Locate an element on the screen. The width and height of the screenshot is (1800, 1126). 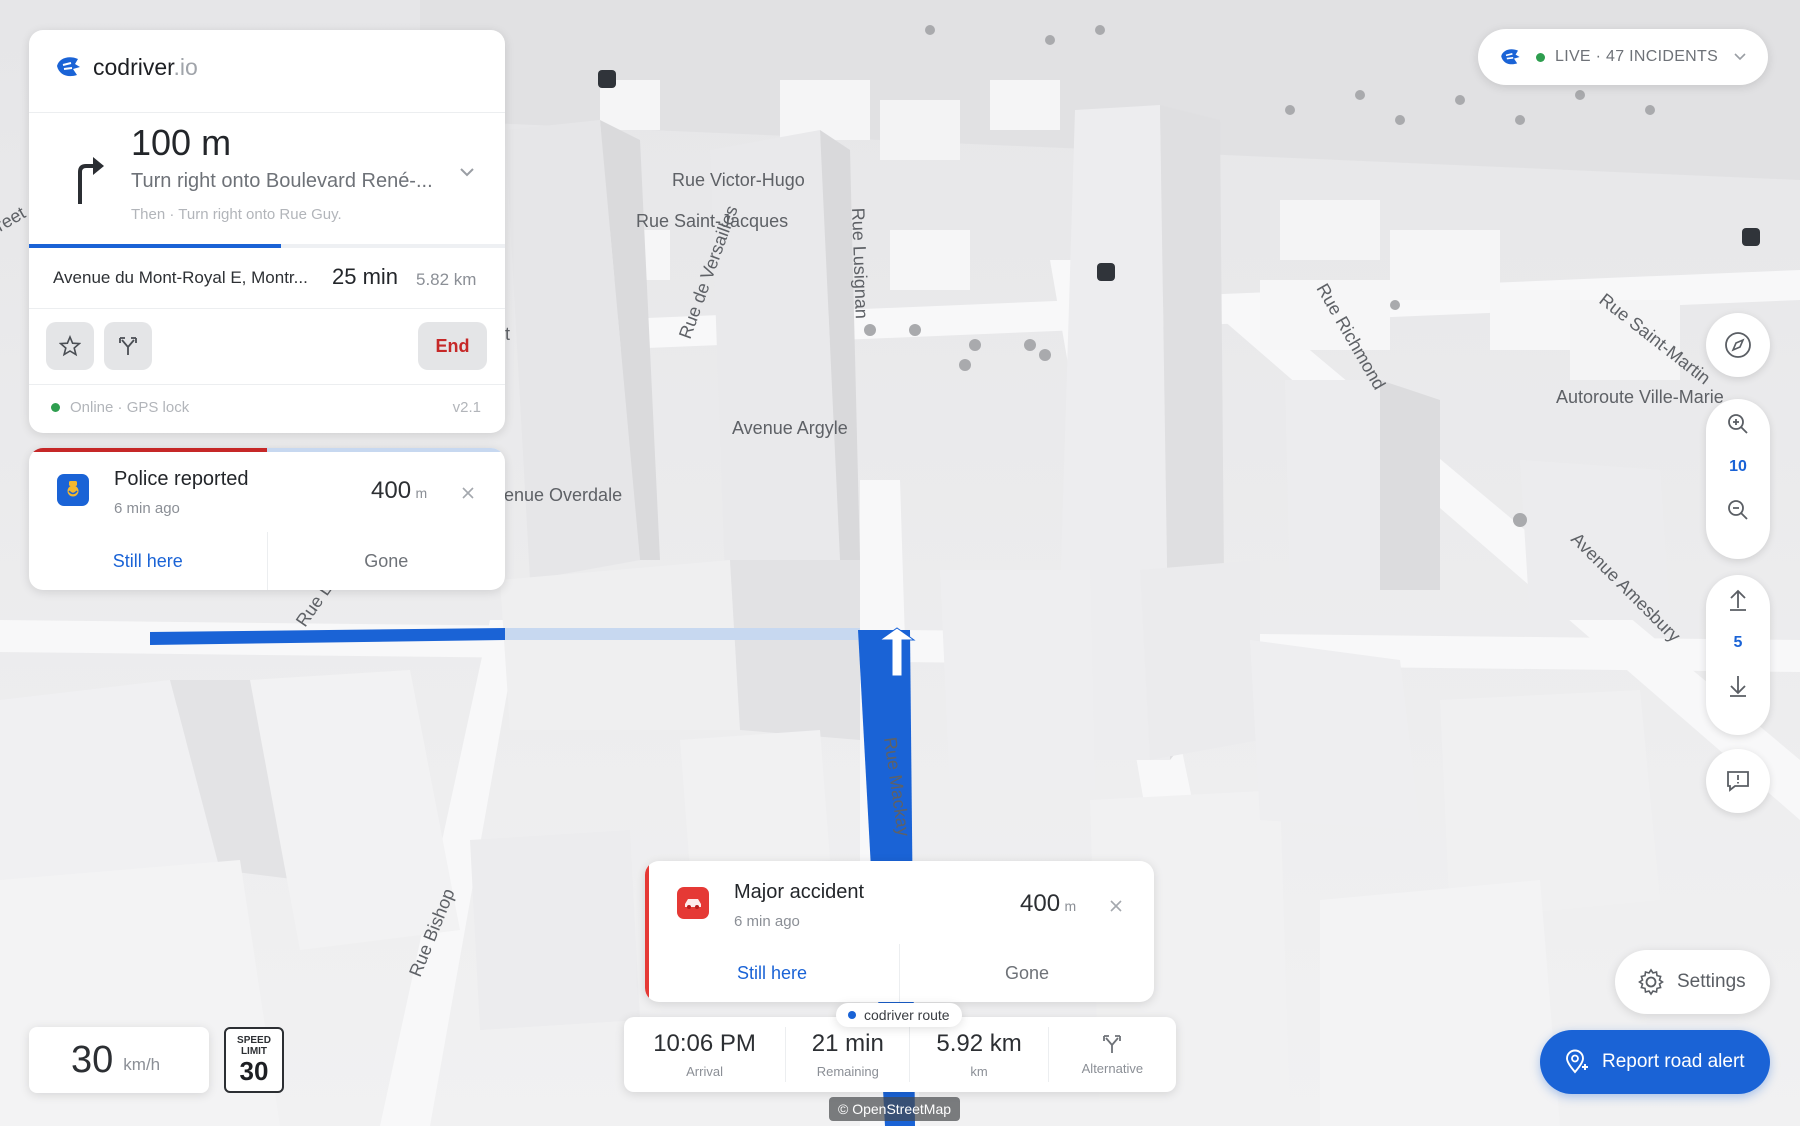
speed-limit-sign: SPEED LIMIT 30 is located at coordinates (254, 1060).